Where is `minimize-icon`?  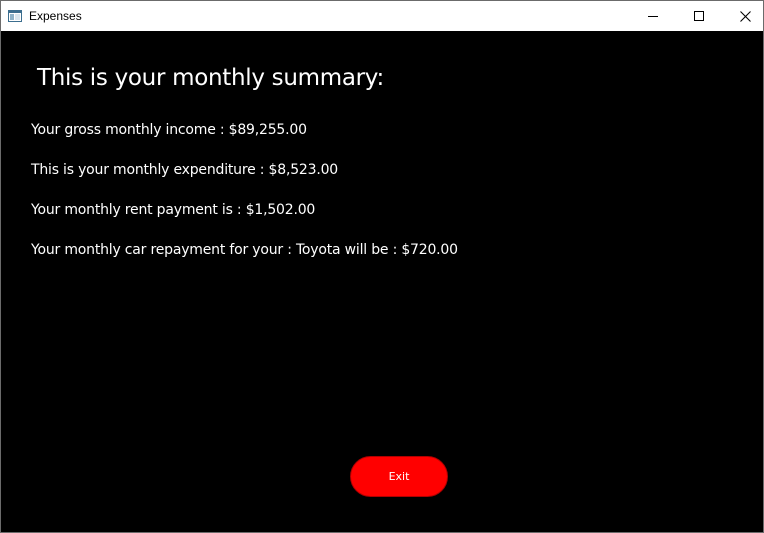
minimize-icon is located at coordinates (653, 16).